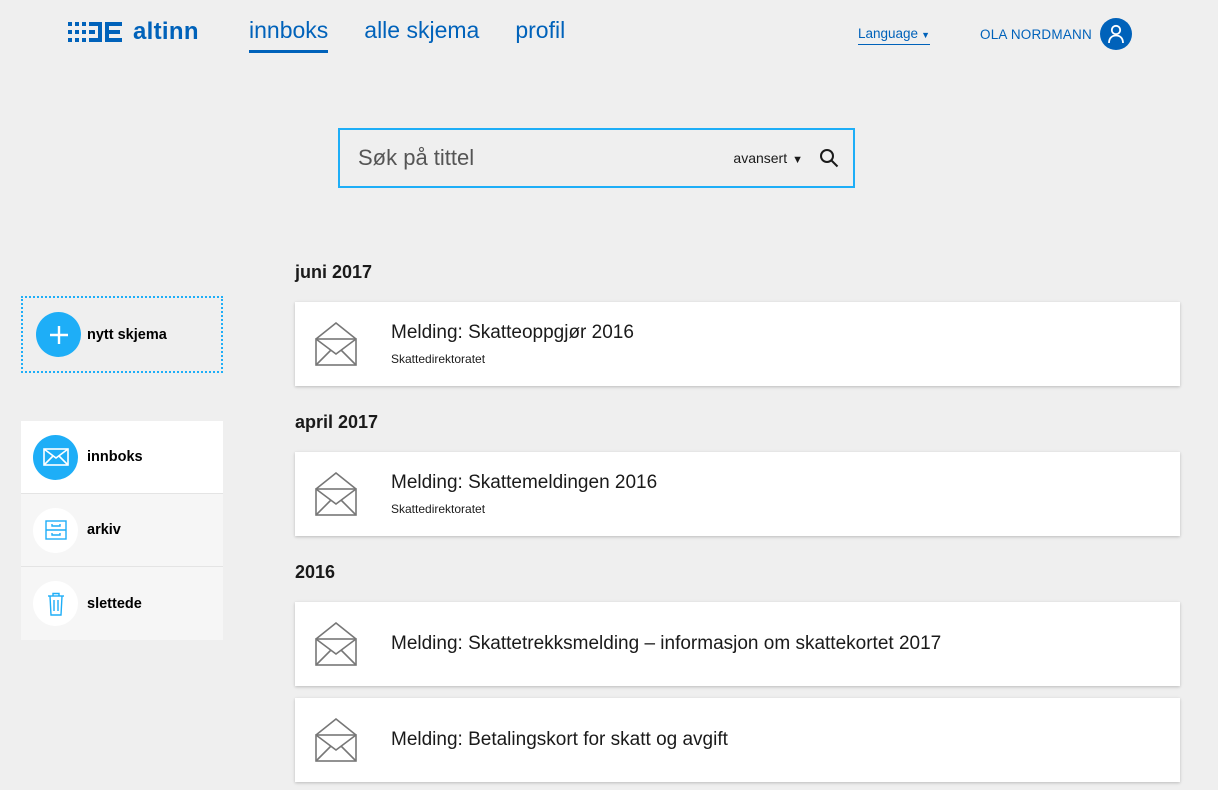 Image resolution: width=1218 pixels, height=790 pixels. Describe the element at coordinates (315, 572) in the screenshot. I see `group-heading: 2016` at that location.